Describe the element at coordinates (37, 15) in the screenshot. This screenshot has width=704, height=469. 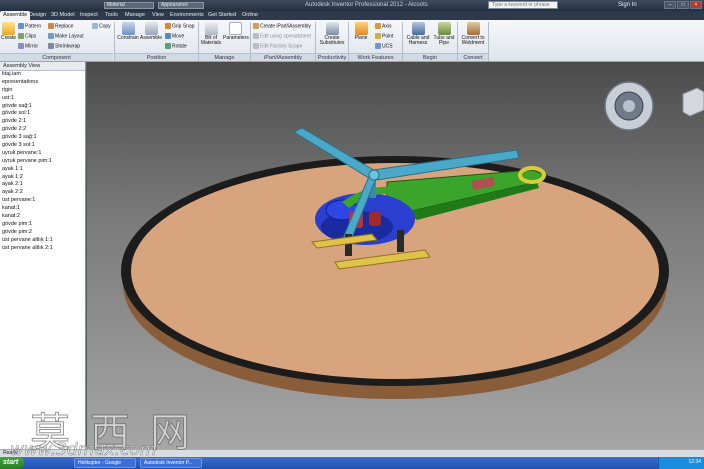
I see `tab-design: Design` at that location.